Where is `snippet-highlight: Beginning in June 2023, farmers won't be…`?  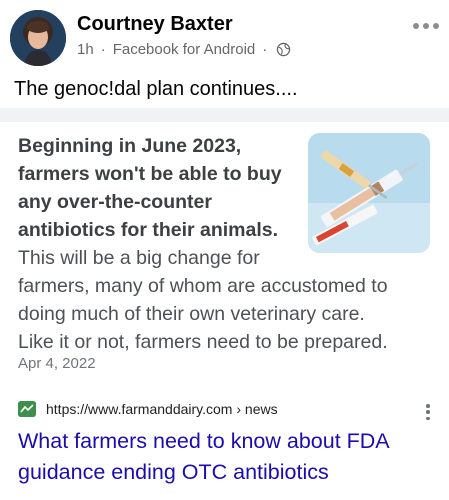
snippet-highlight: Beginning in June 2023, farmers won't be… is located at coordinates (158, 188).